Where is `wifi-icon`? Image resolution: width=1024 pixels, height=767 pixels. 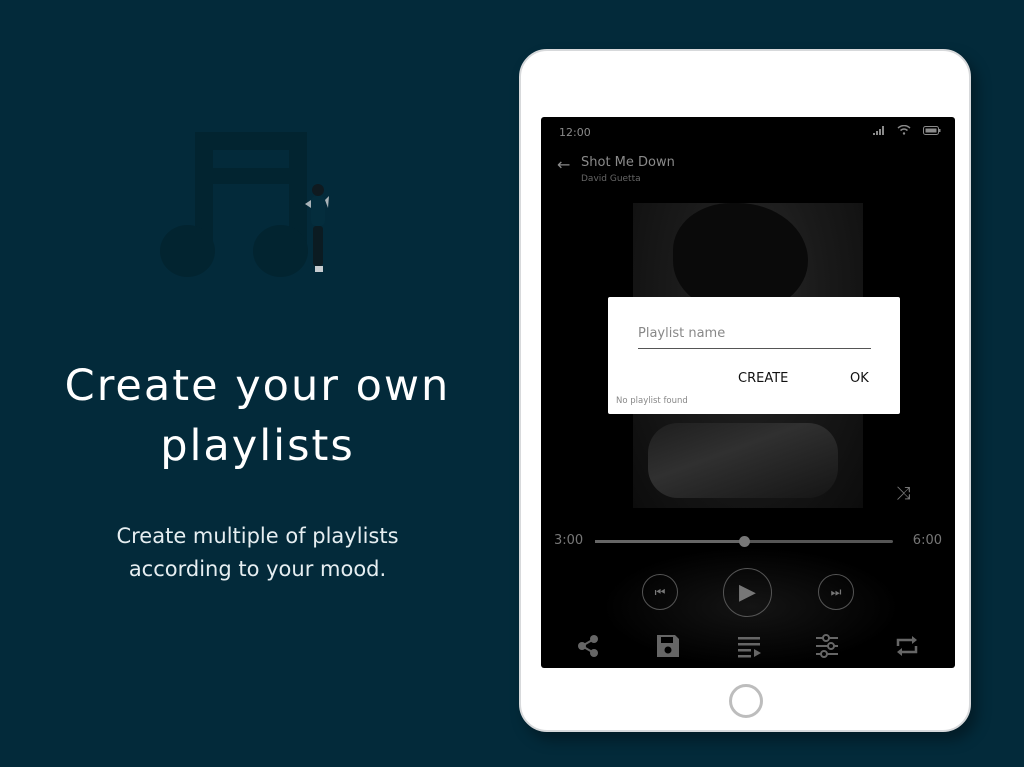 wifi-icon is located at coordinates (904, 130).